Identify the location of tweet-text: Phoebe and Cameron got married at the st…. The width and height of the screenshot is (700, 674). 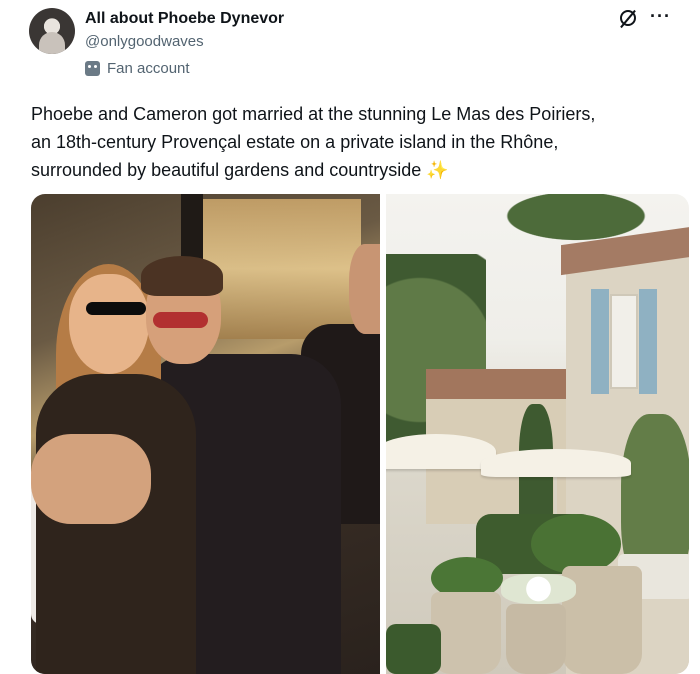
(351, 142).